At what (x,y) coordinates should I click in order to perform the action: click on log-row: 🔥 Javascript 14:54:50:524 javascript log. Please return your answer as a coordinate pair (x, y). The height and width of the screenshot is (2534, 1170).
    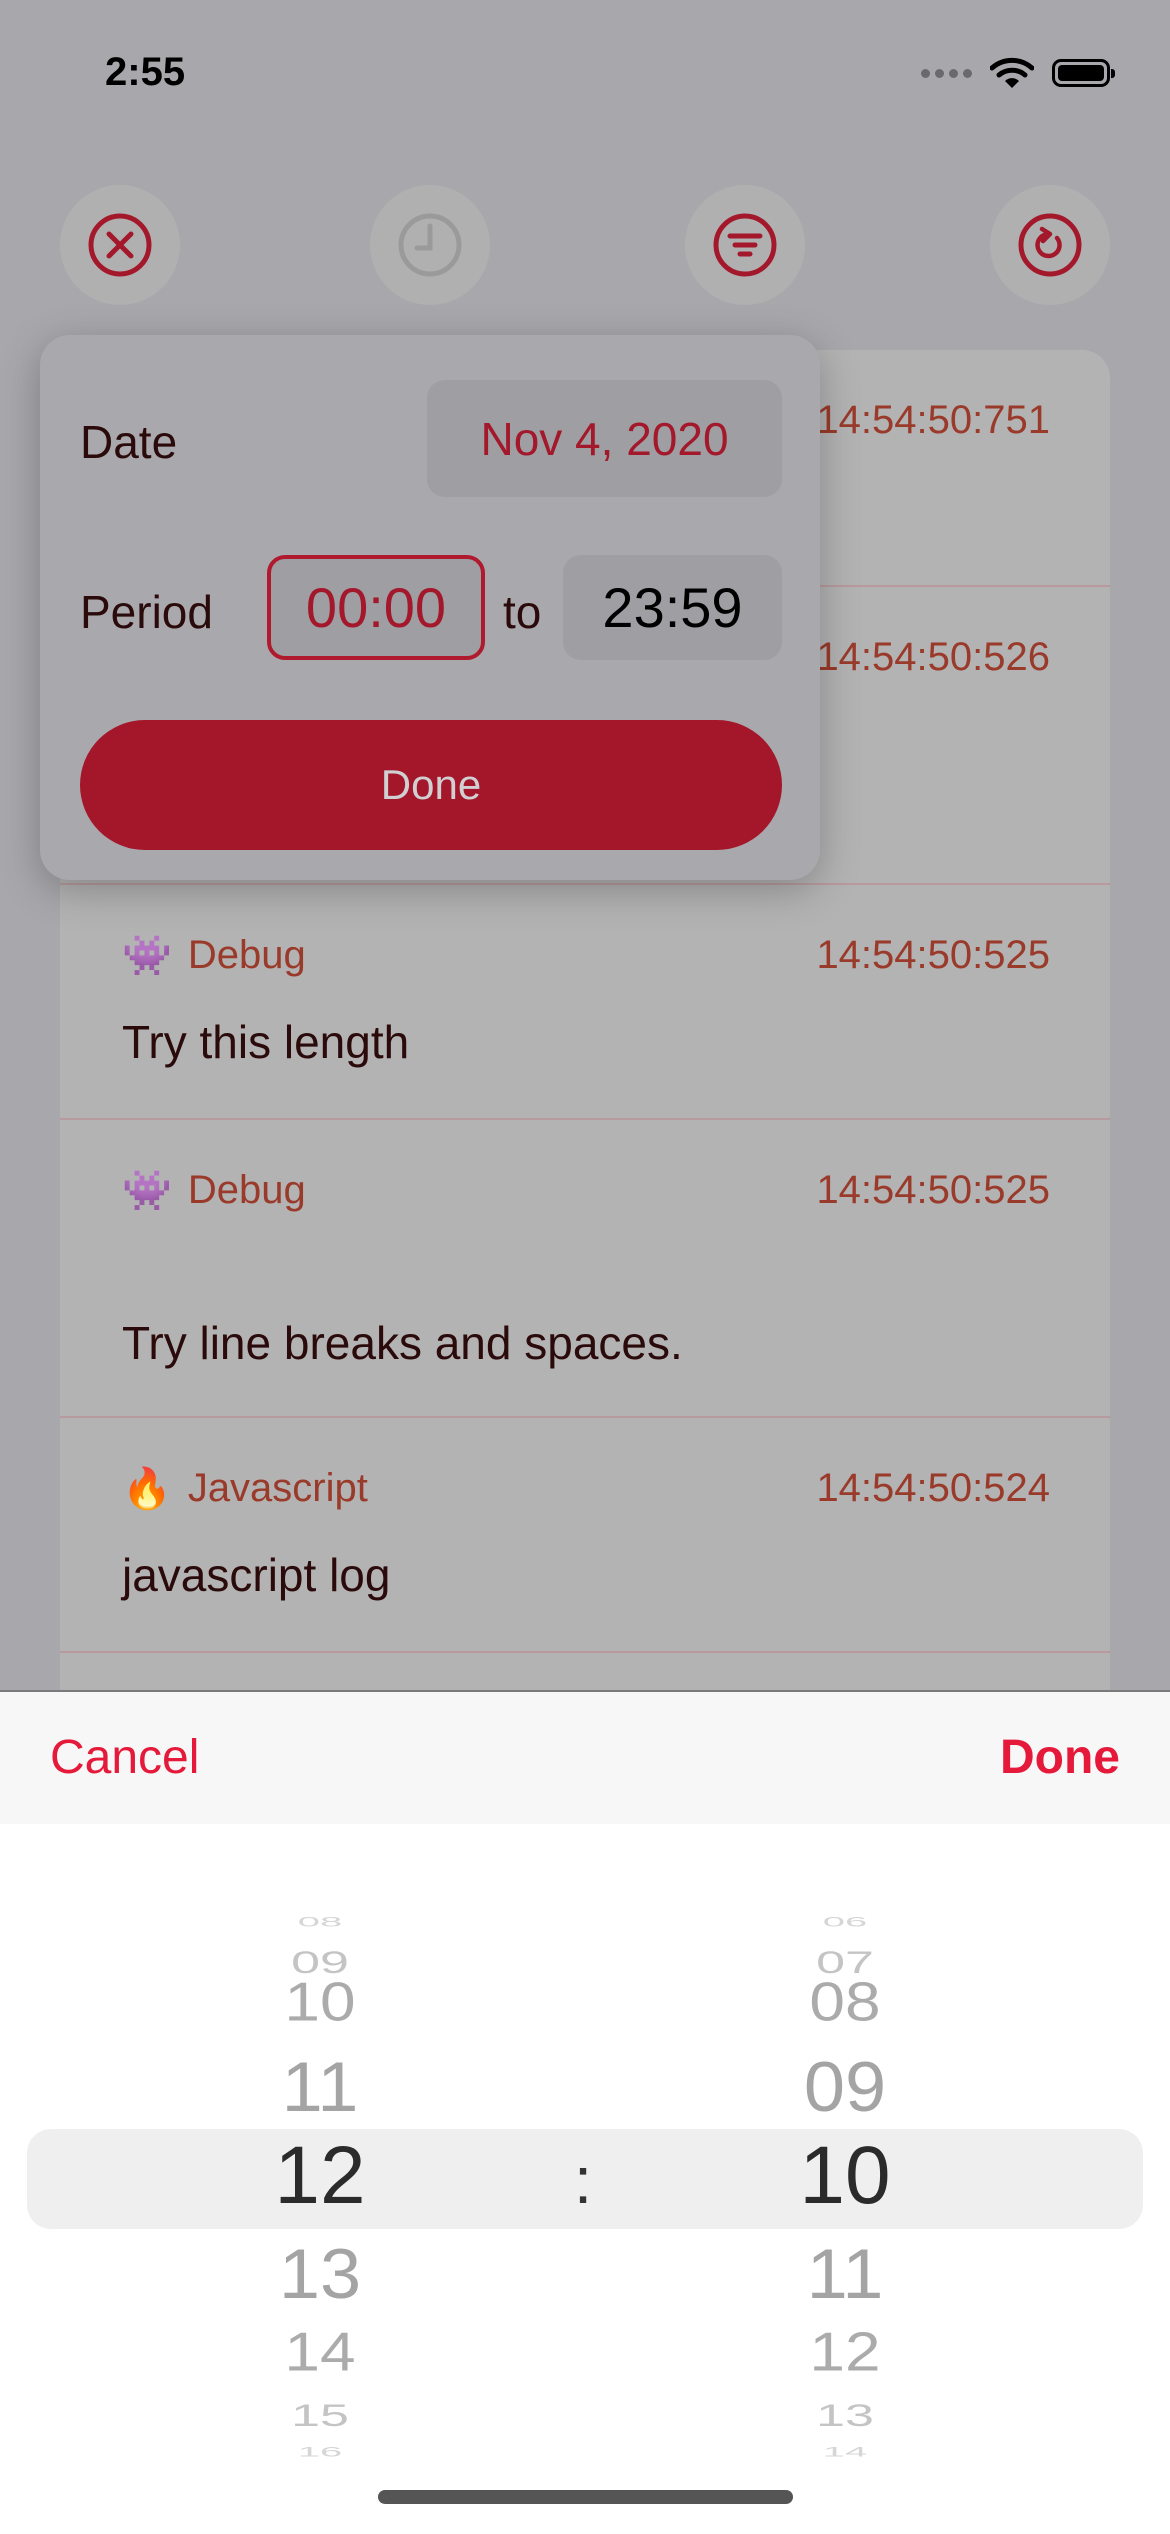
    Looking at the image, I should click on (585, 1534).